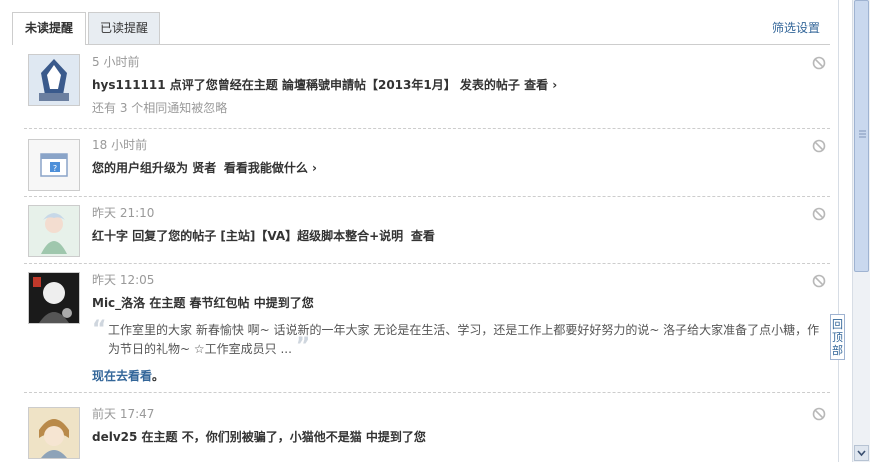  What do you see at coordinates (142, 168) in the screenshot?
I see `notification-text: 您的用户组升级为` at bounding box center [142, 168].